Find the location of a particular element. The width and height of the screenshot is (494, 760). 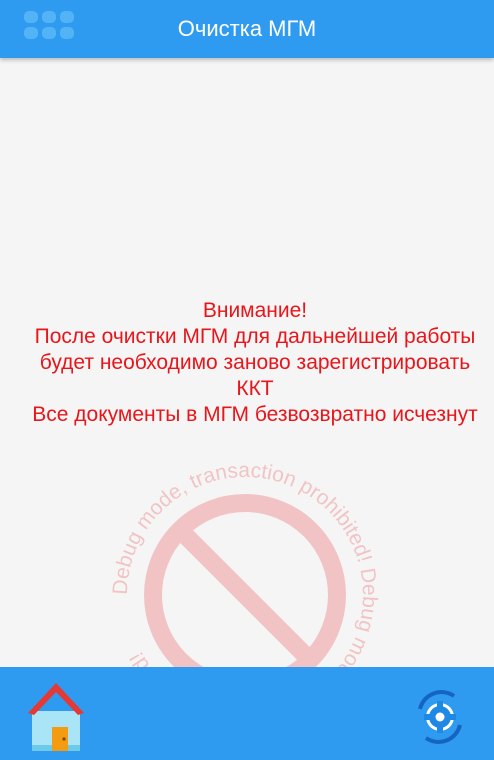

home-icon is located at coordinates (56, 715).